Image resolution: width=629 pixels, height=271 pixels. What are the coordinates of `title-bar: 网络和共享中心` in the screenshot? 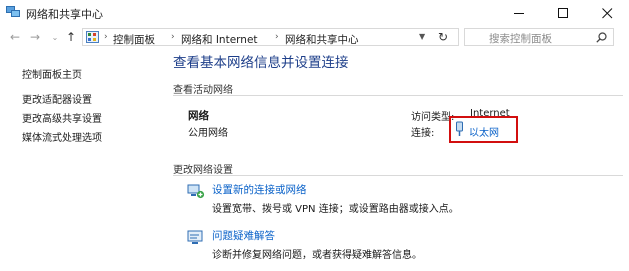 It's located at (314, 13).